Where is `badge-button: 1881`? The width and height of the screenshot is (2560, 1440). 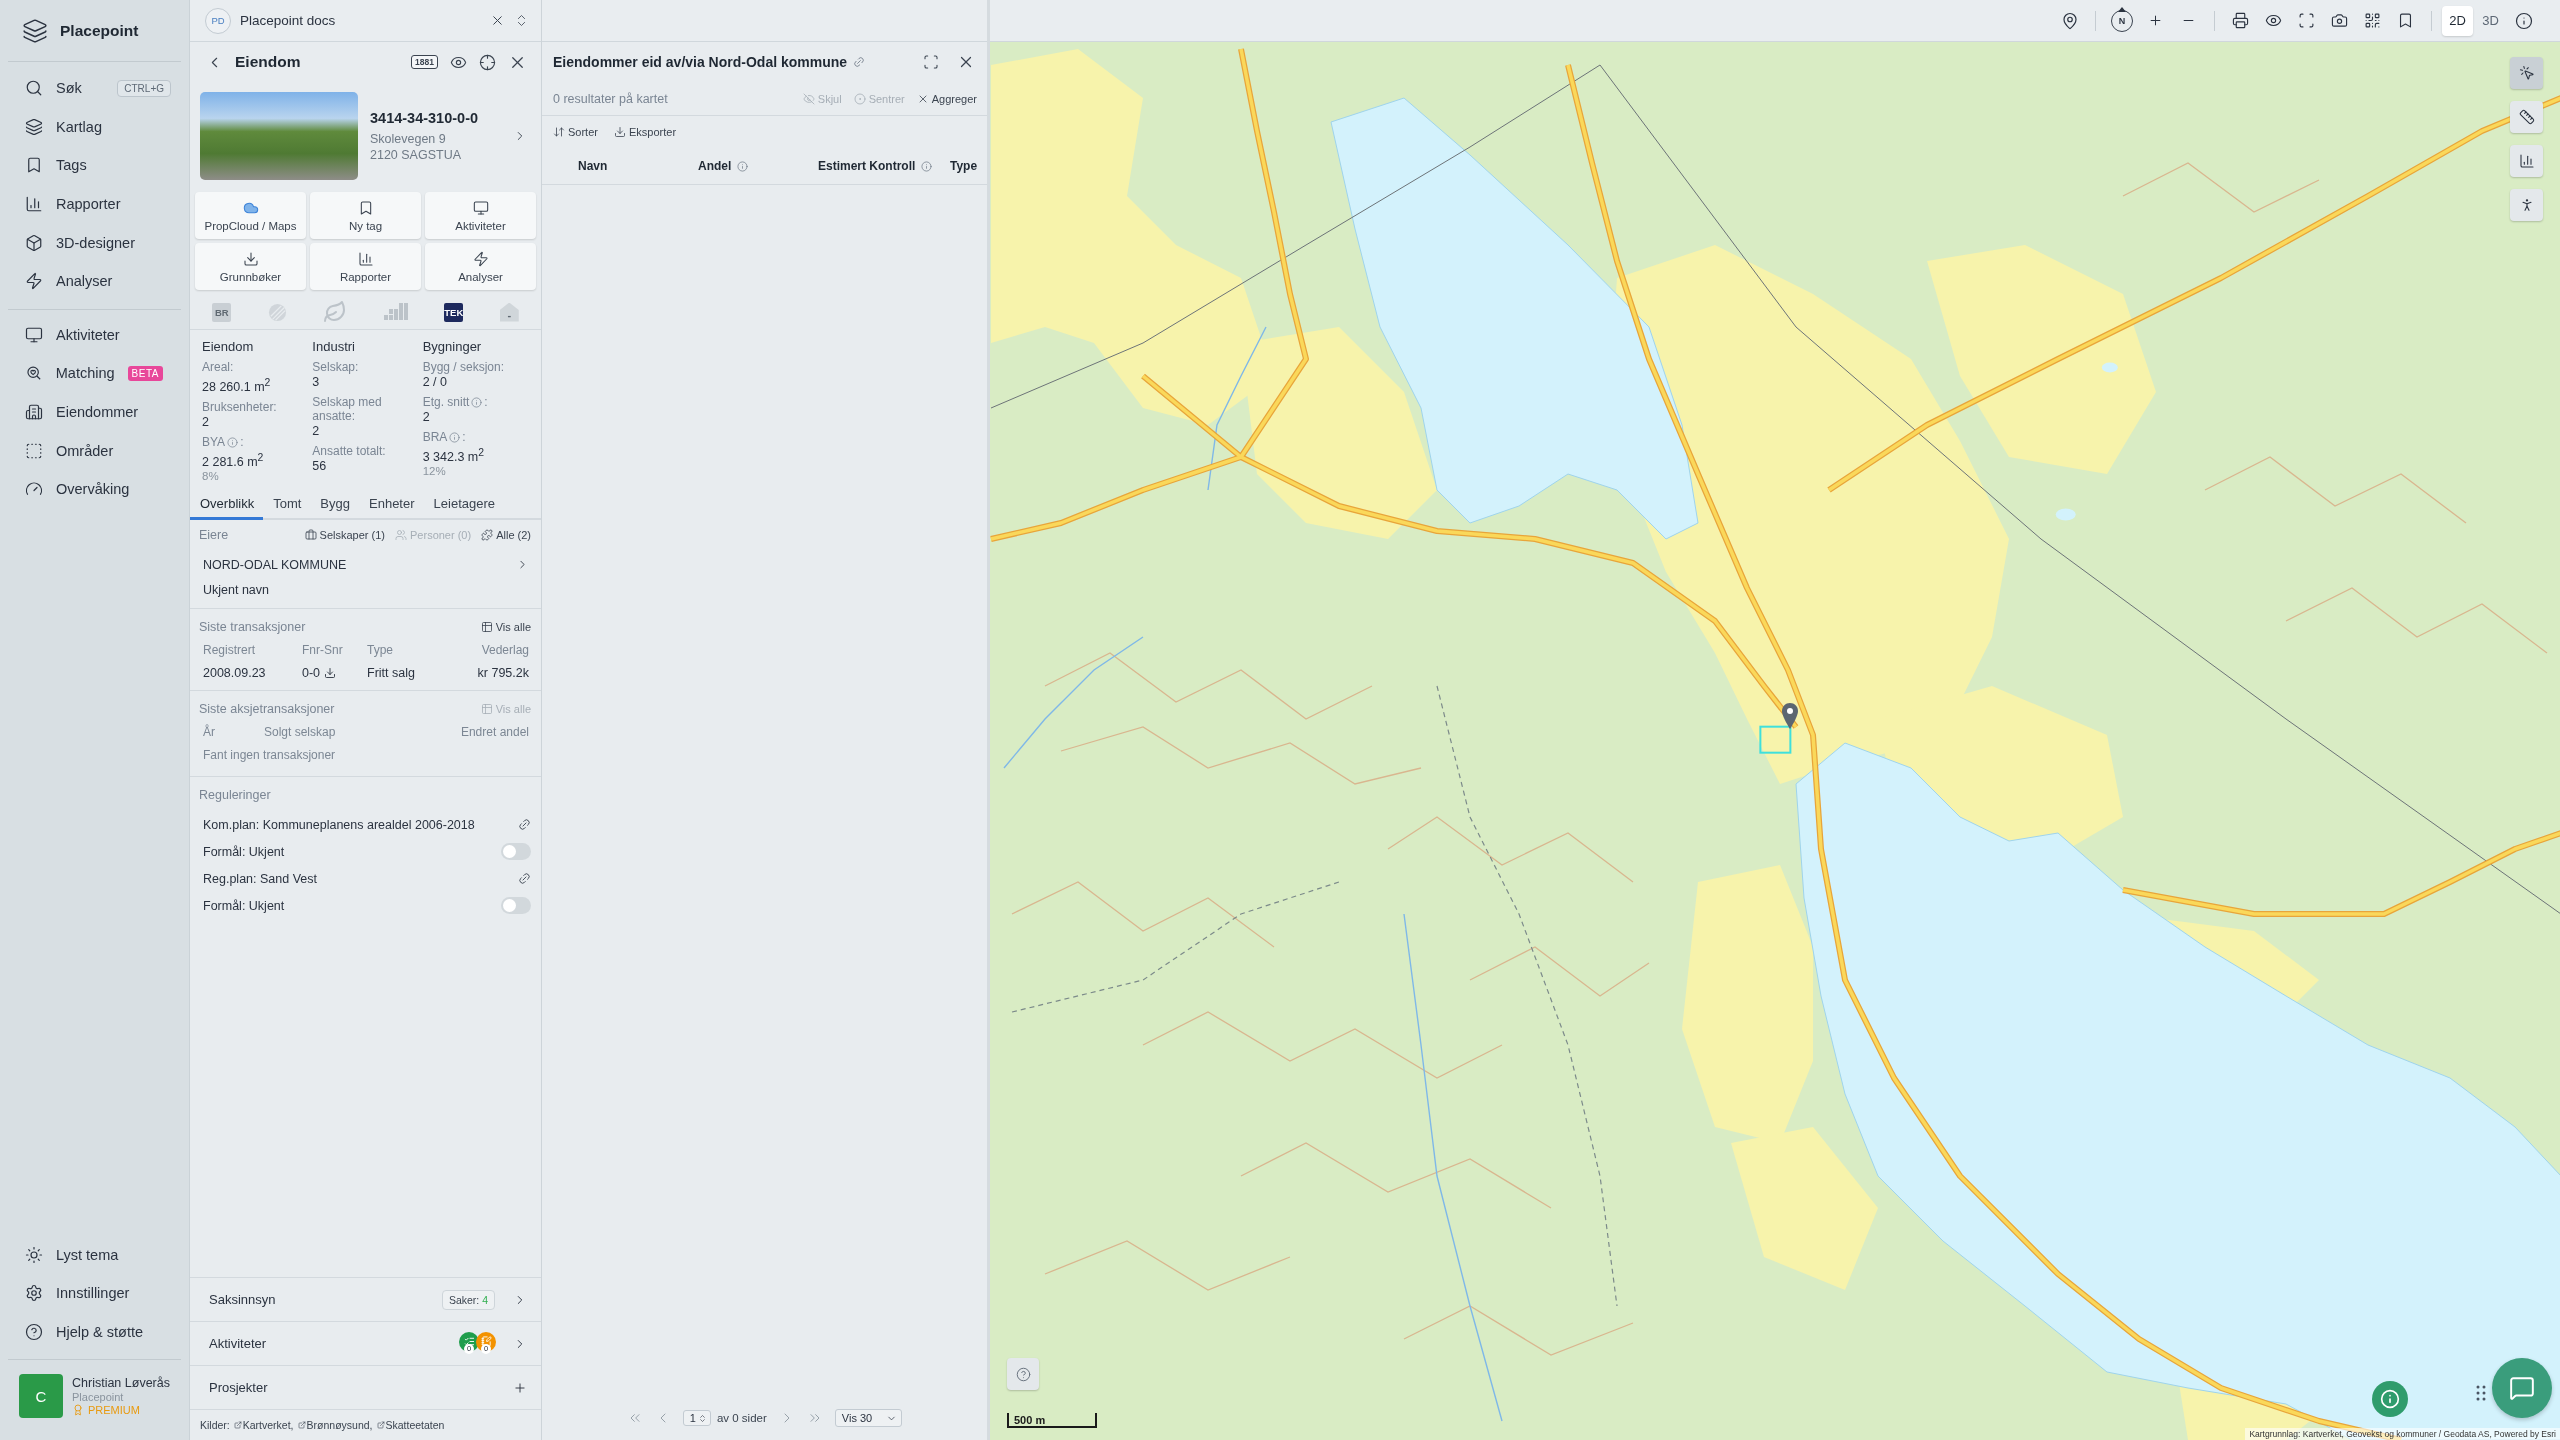
badge-button: 1881 is located at coordinates (424, 62).